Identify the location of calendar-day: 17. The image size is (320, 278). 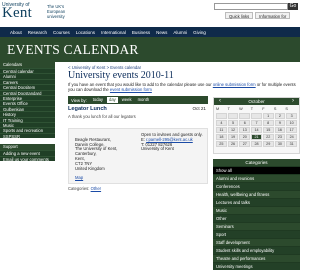
(291, 130).